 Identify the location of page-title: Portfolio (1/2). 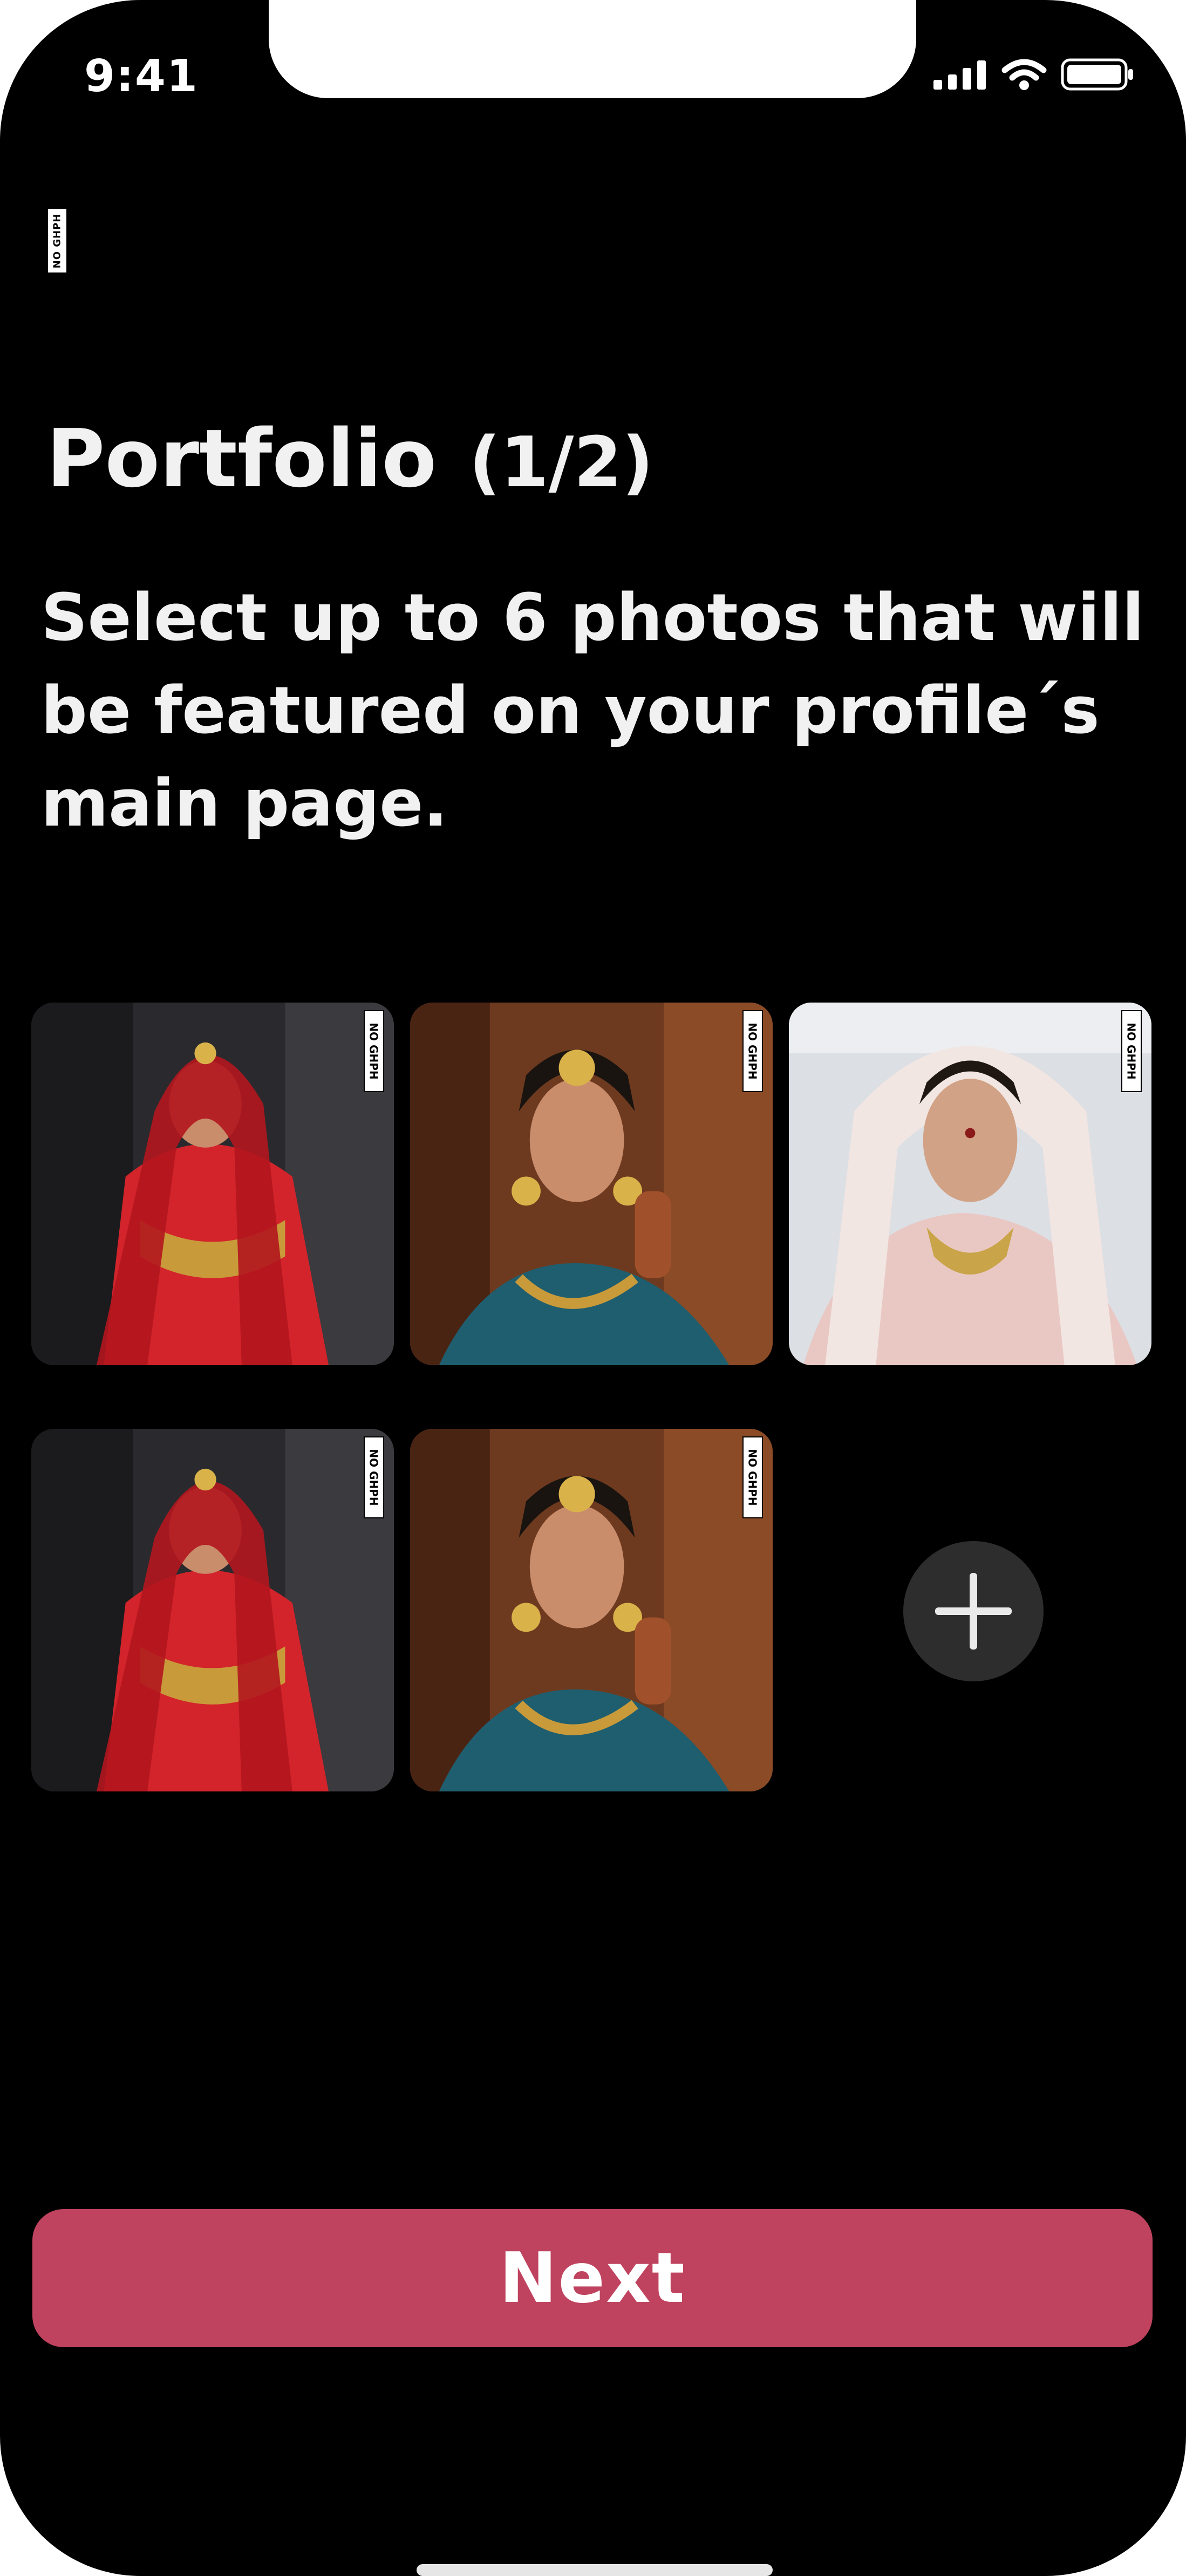
(349, 458).